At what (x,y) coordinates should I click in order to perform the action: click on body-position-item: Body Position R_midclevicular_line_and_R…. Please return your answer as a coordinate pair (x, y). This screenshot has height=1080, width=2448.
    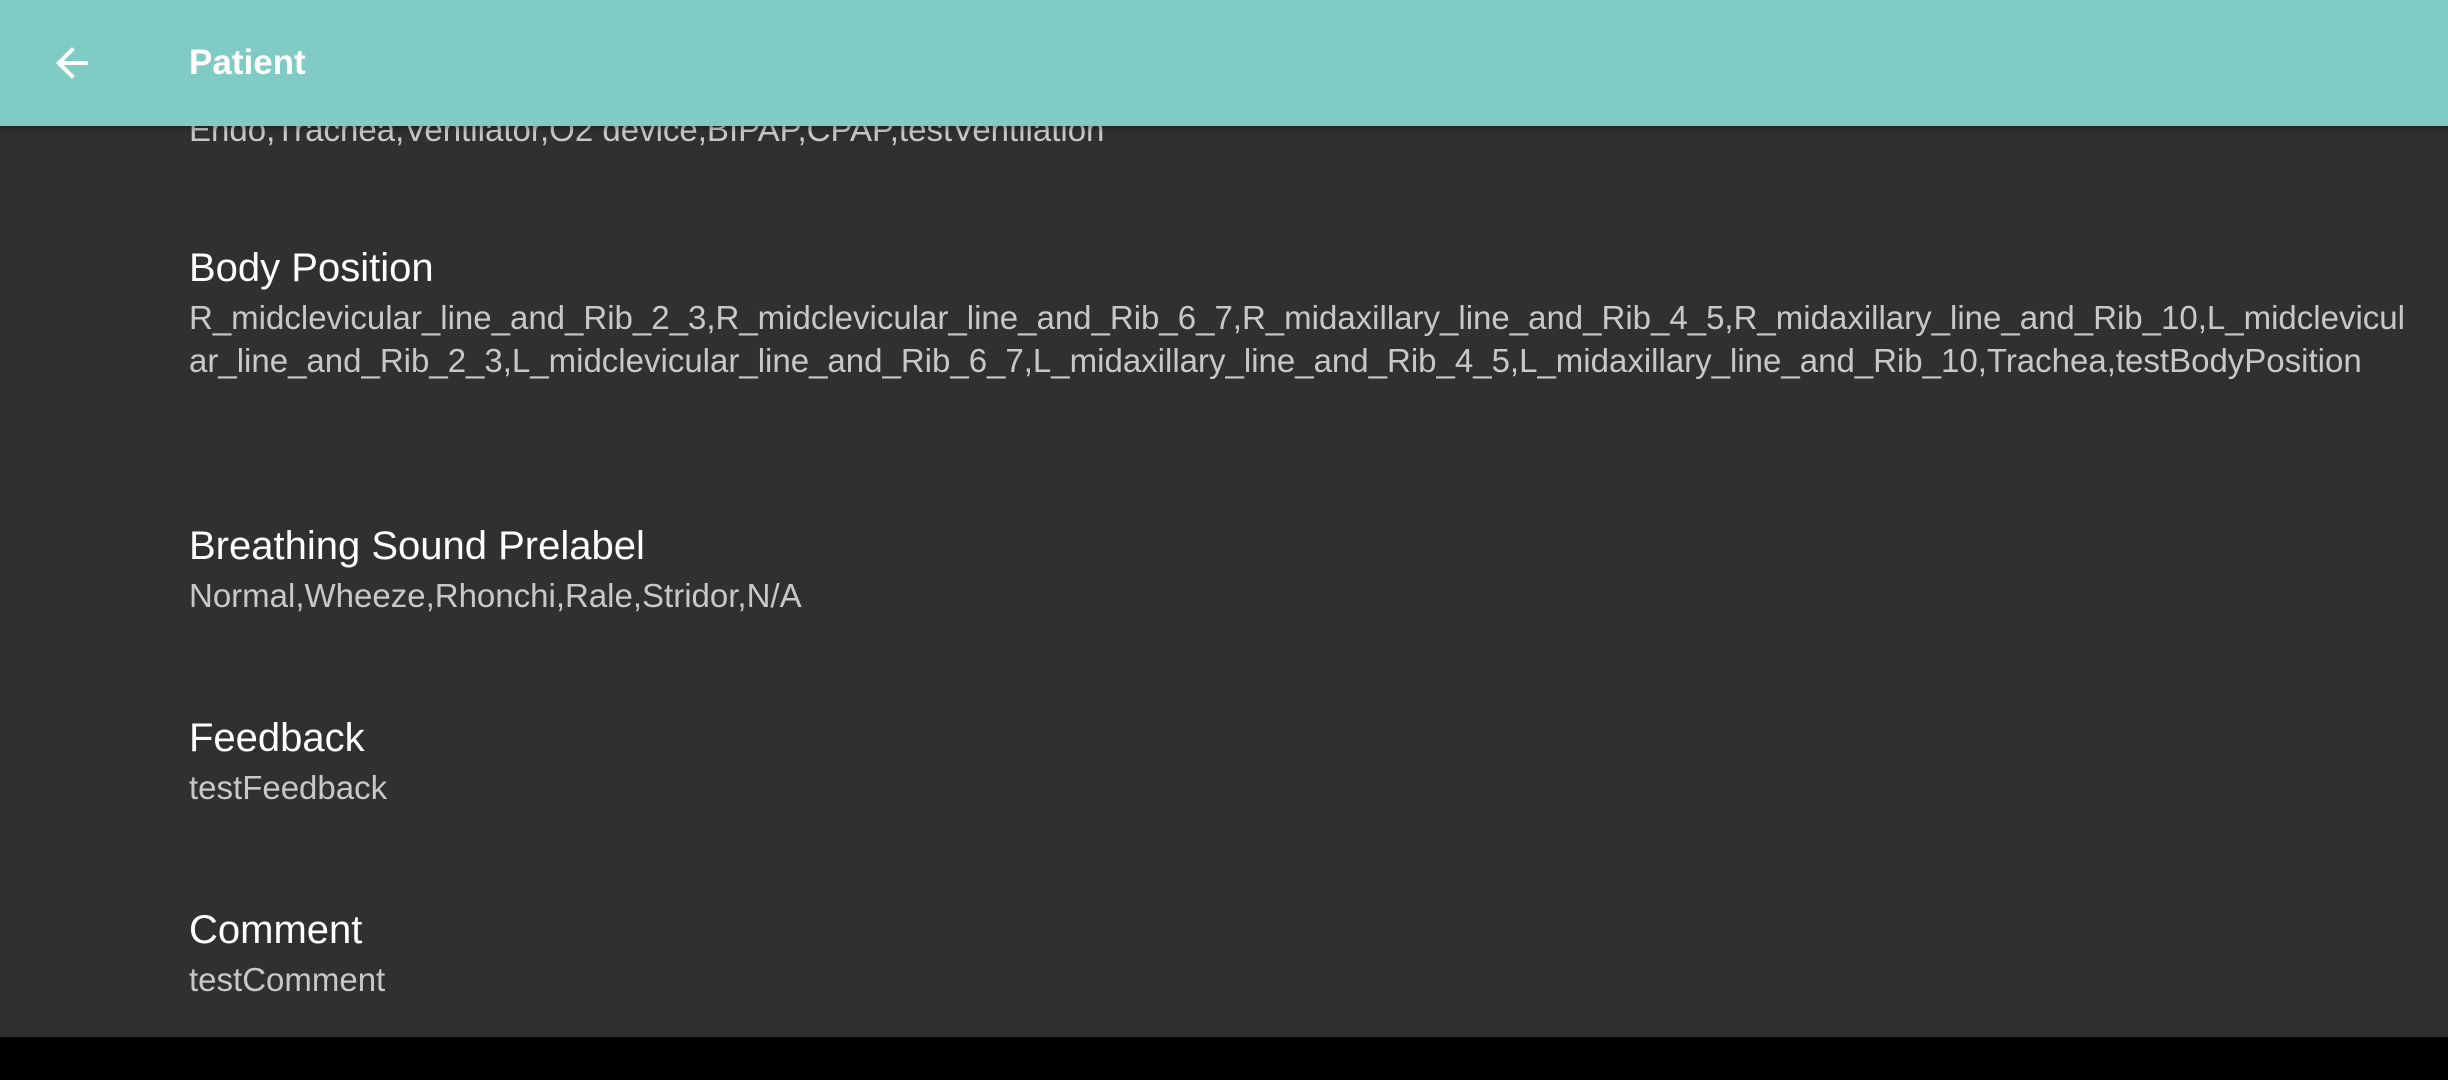
    Looking at the image, I should click on (1299, 313).